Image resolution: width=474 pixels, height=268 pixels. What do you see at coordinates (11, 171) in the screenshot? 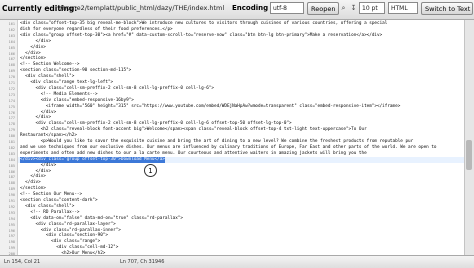
I see `line-number: 186` at bounding box center [11, 171].